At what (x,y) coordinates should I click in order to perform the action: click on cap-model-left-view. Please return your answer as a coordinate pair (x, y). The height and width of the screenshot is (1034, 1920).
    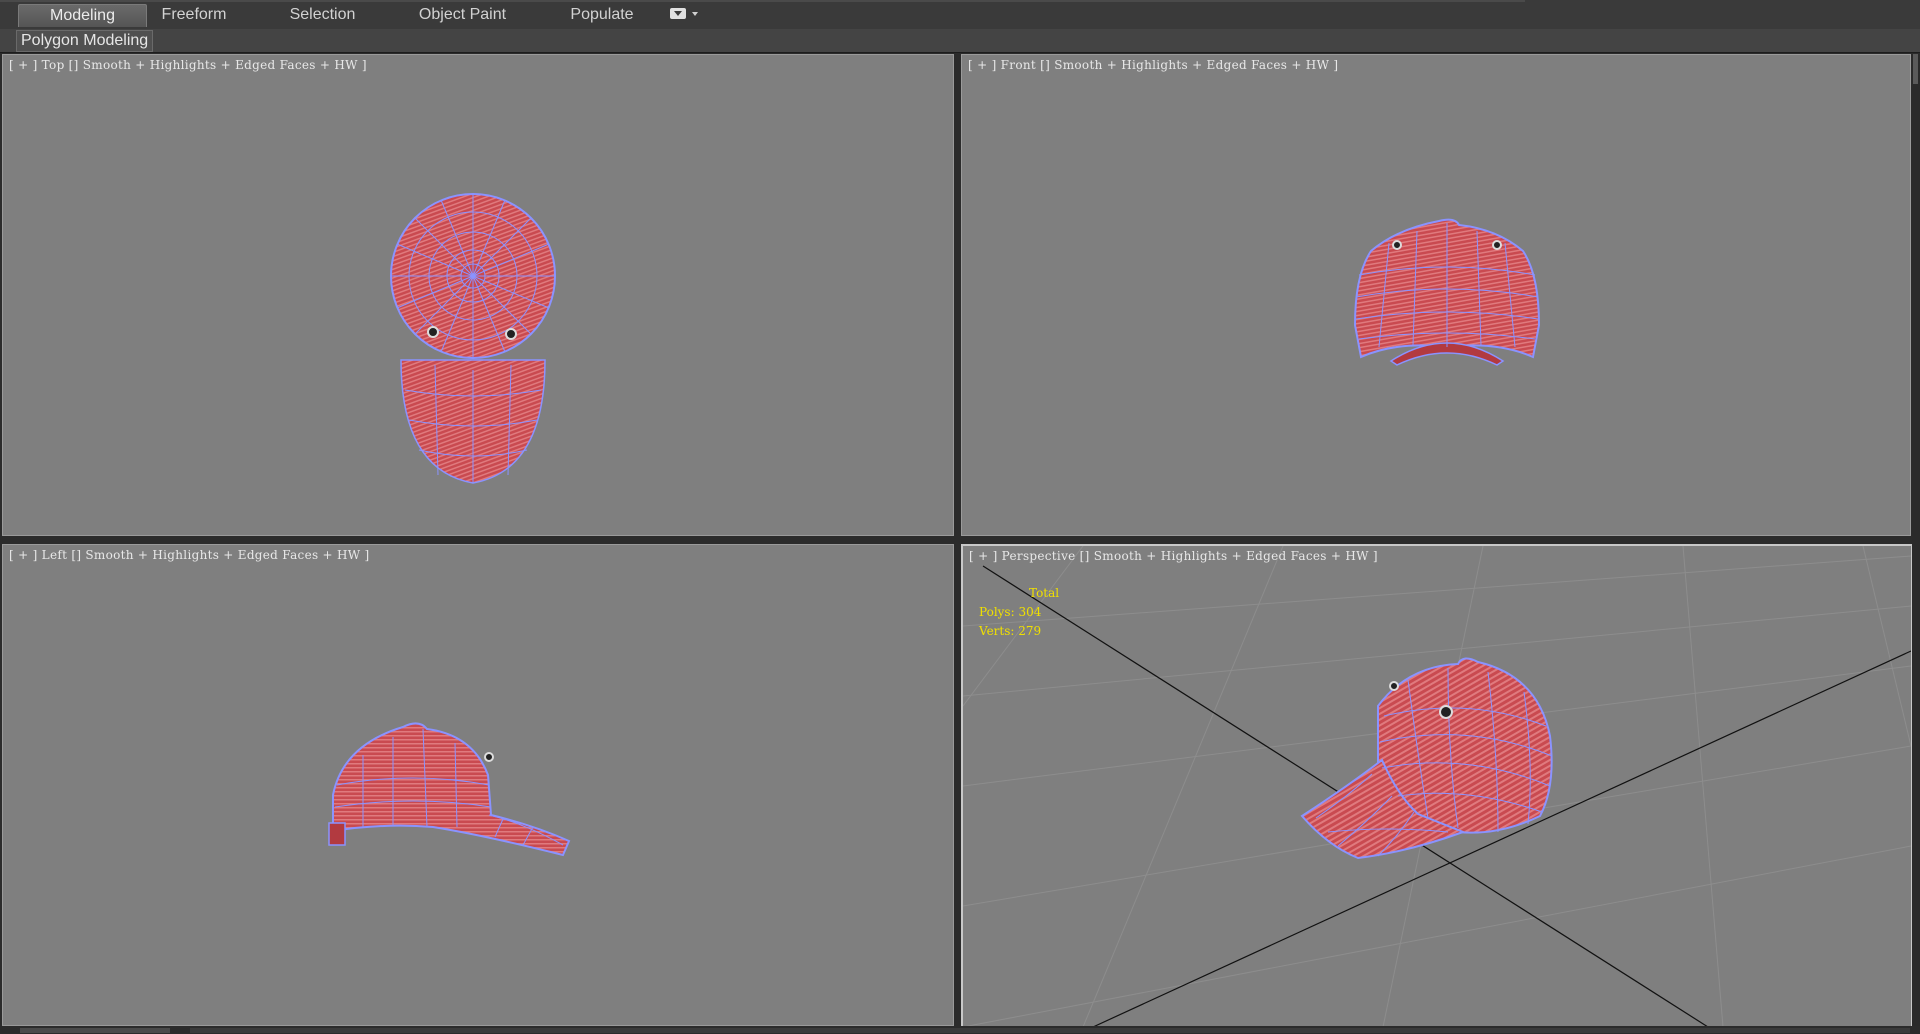
    Looking at the image, I should click on (449, 789).